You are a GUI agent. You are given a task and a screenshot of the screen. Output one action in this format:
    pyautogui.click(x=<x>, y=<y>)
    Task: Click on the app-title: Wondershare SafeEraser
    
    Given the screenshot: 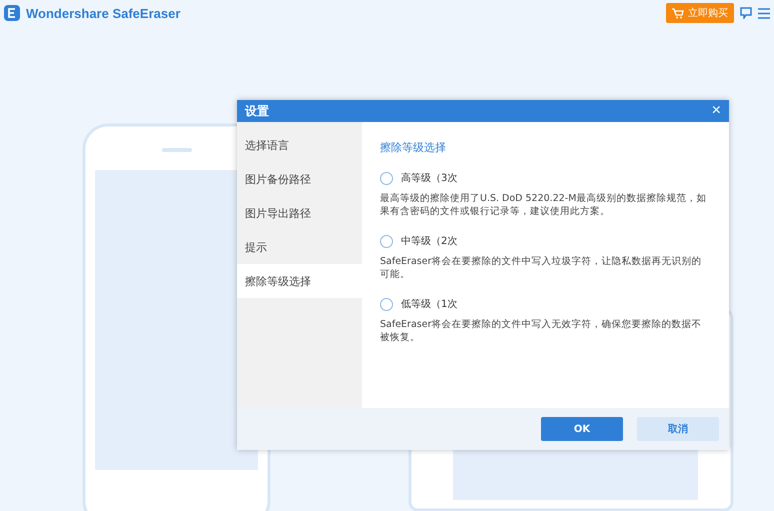 What is the action you would take?
    pyautogui.click(x=104, y=13)
    